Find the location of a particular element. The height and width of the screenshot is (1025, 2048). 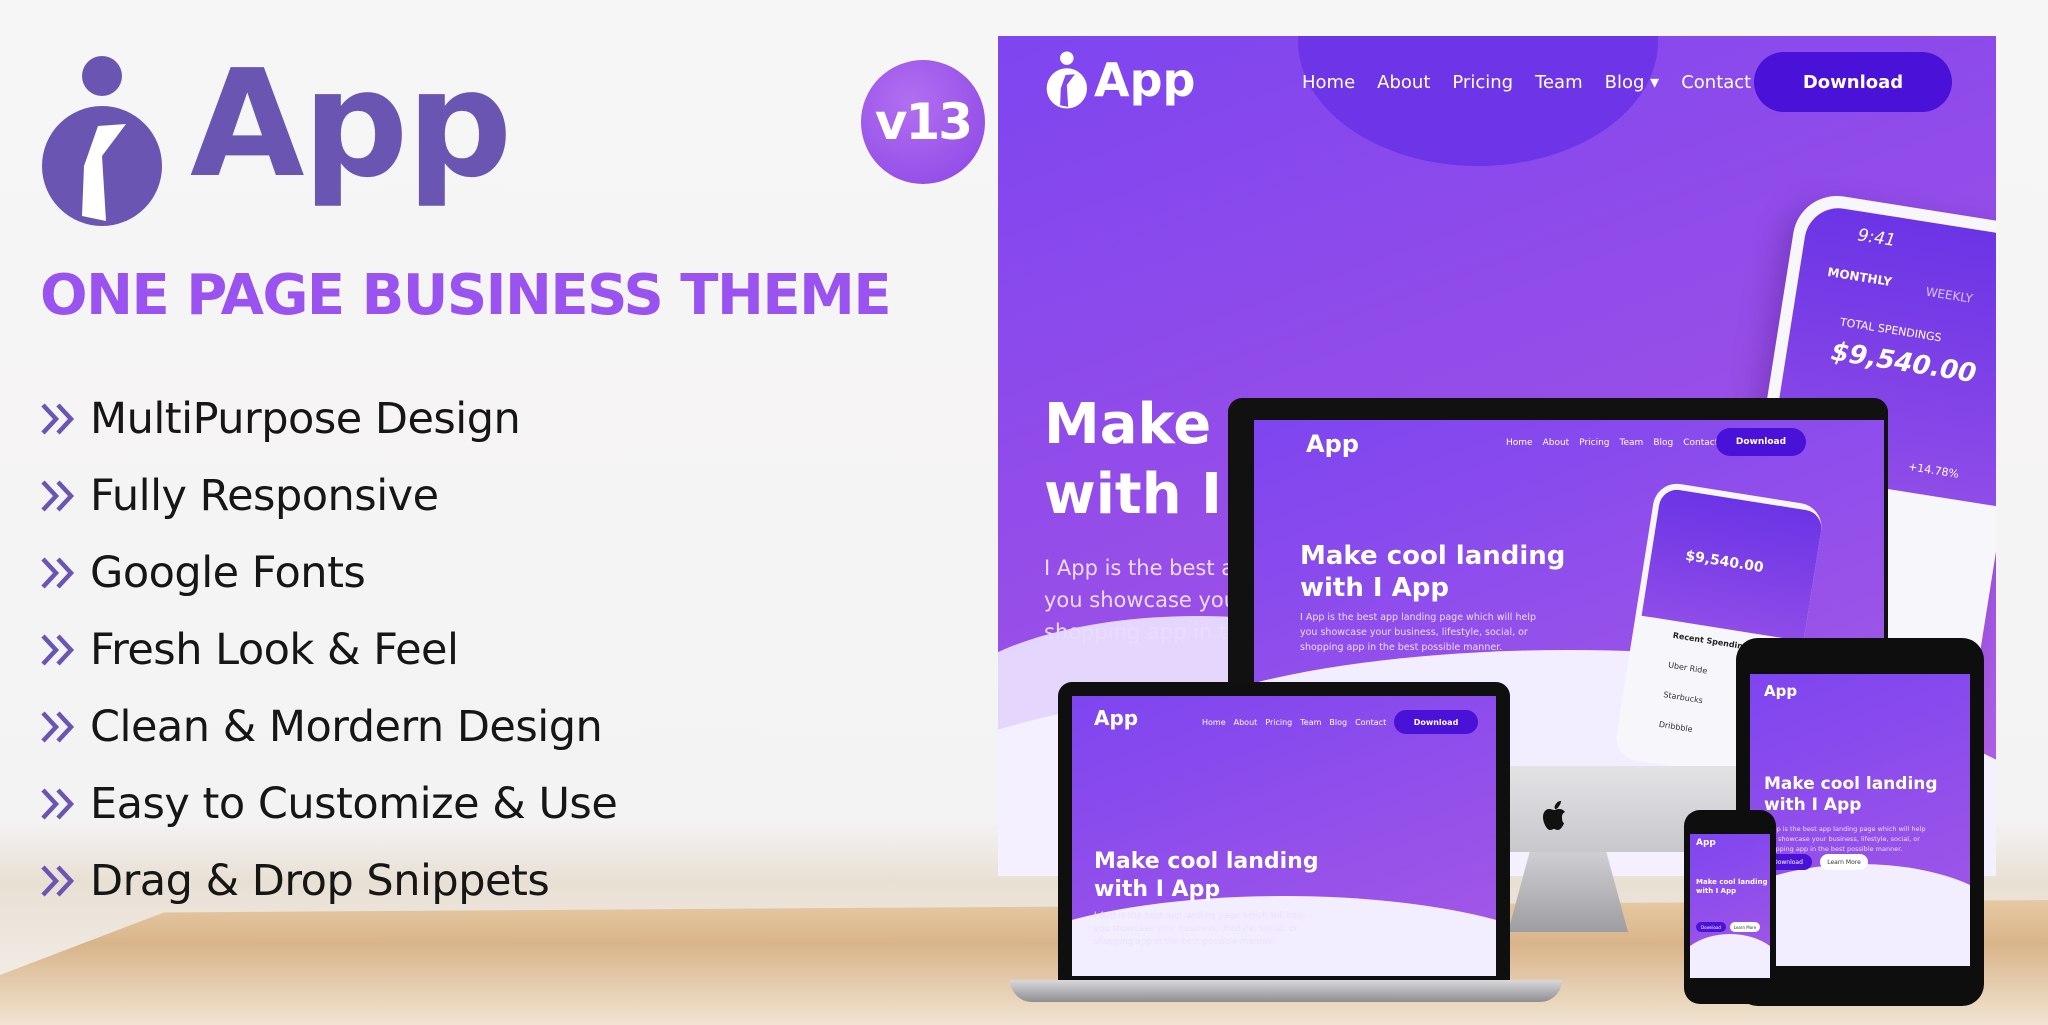

feature-label: Clean & Mordern Design is located at coordinates (346, 726).